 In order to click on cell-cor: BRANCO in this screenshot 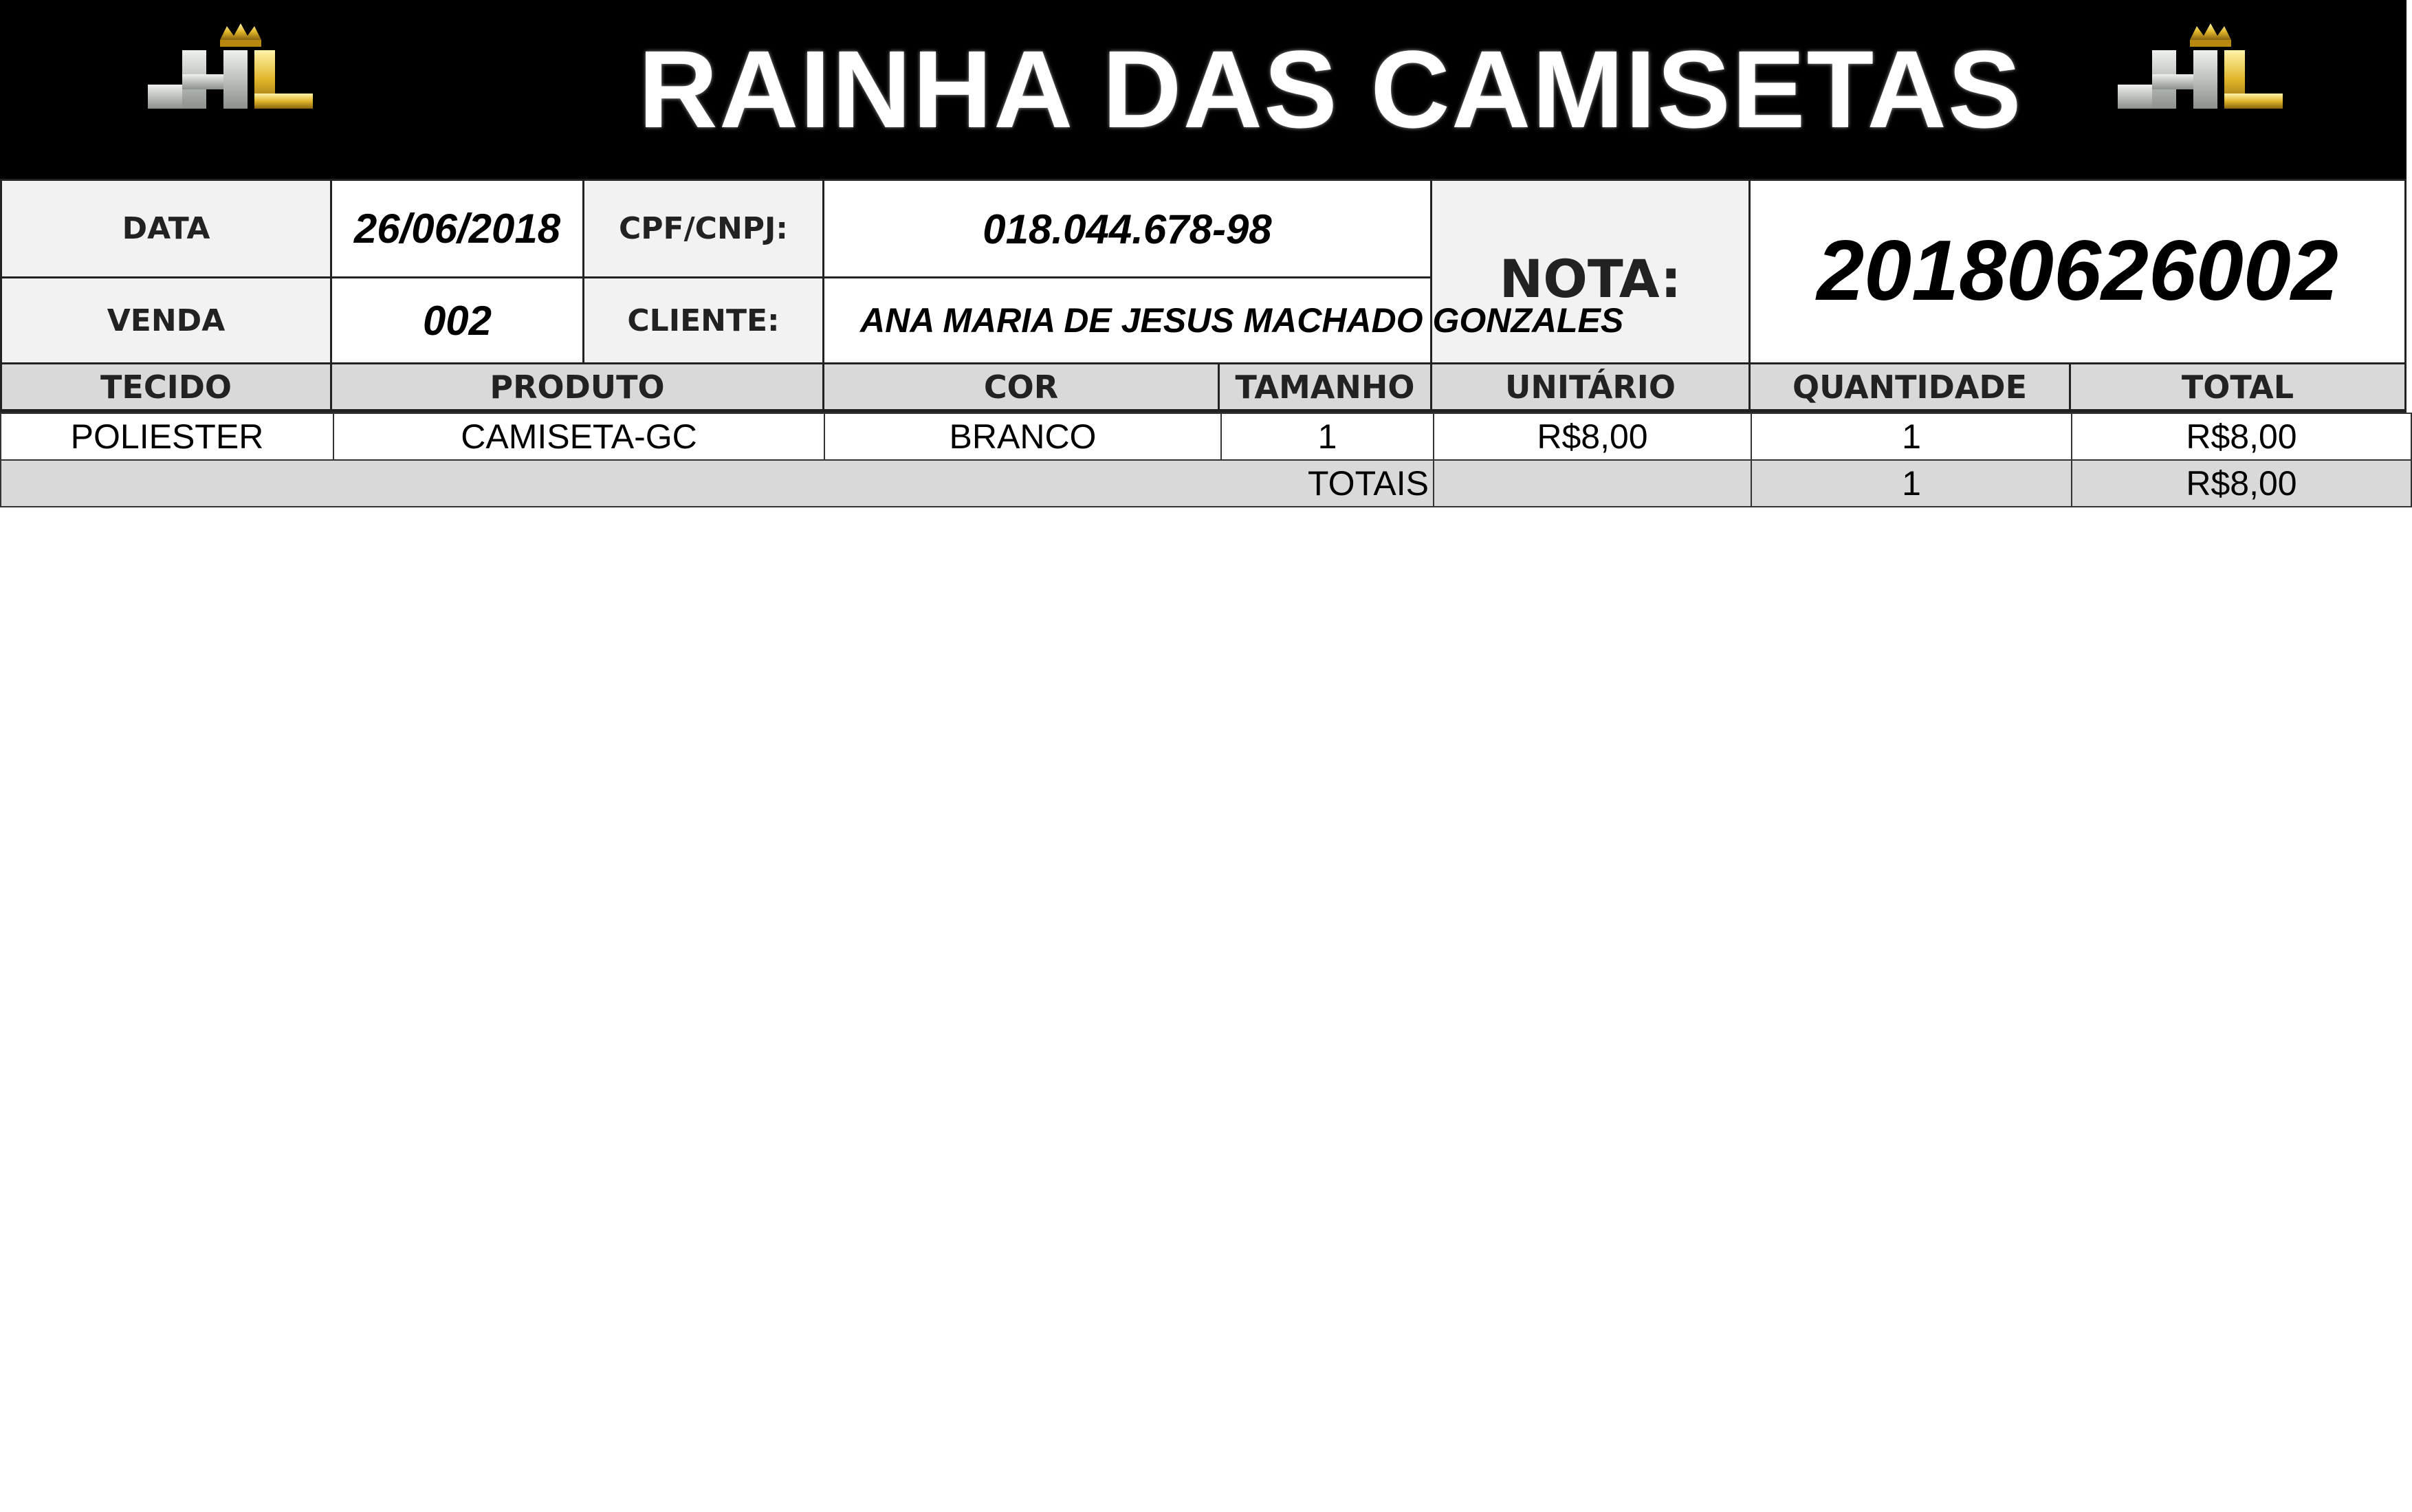, I will do `click(1023, 437)`.